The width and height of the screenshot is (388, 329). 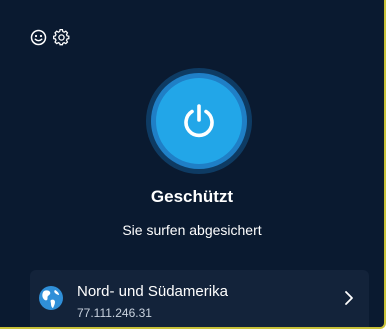 What do you see at coordinates (38, 37) in the screenshot?
I see `smiley-icon` at bounding box center [38, 37].